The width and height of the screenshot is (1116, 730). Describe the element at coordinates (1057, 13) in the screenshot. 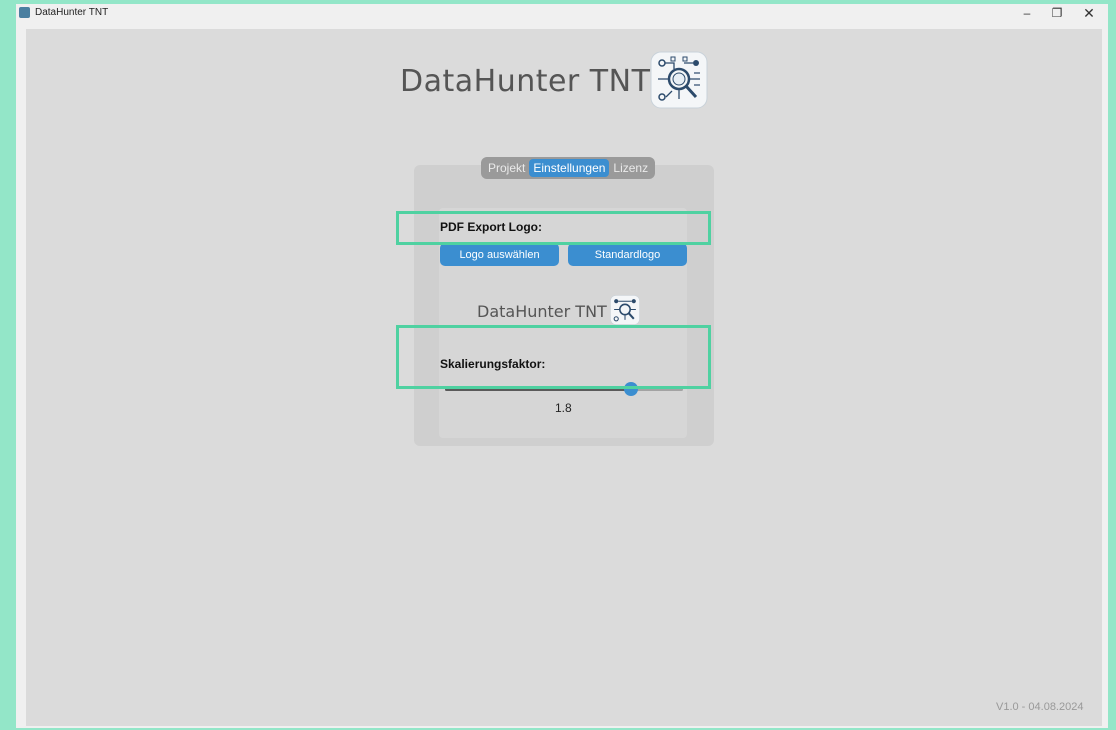

I see `maximize-button: ❐` at that location.